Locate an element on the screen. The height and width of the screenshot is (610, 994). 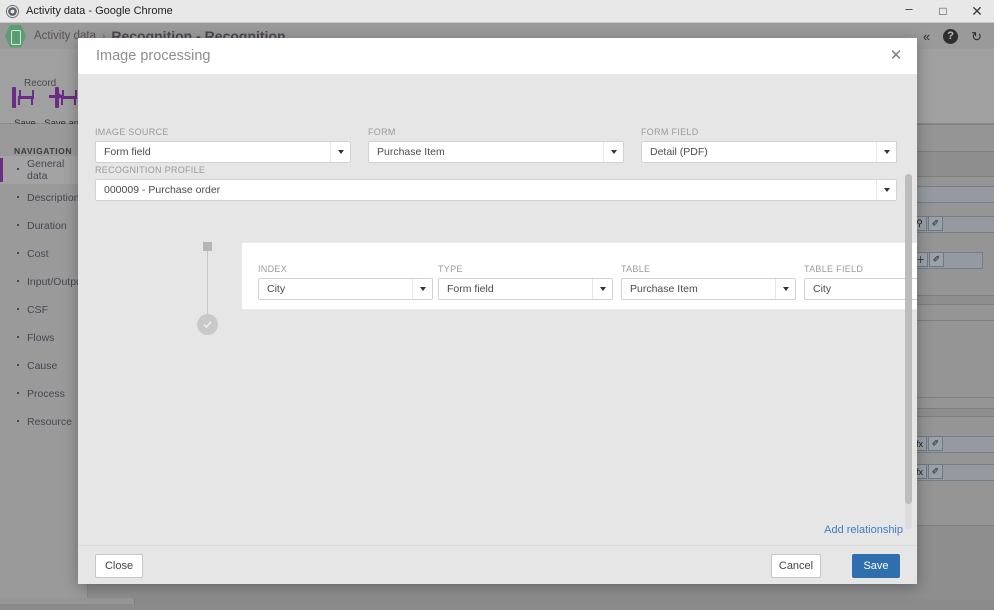
type-select: Form field is located at coordinates (525, 289).